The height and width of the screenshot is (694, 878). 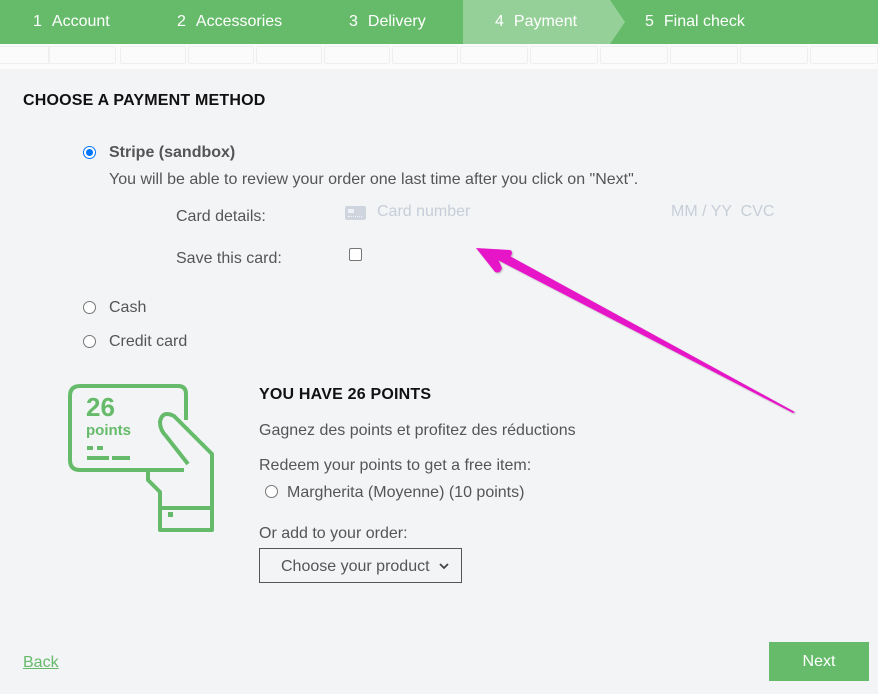 I want to click on step-account: 1 Account, so click(x=71, y=22).